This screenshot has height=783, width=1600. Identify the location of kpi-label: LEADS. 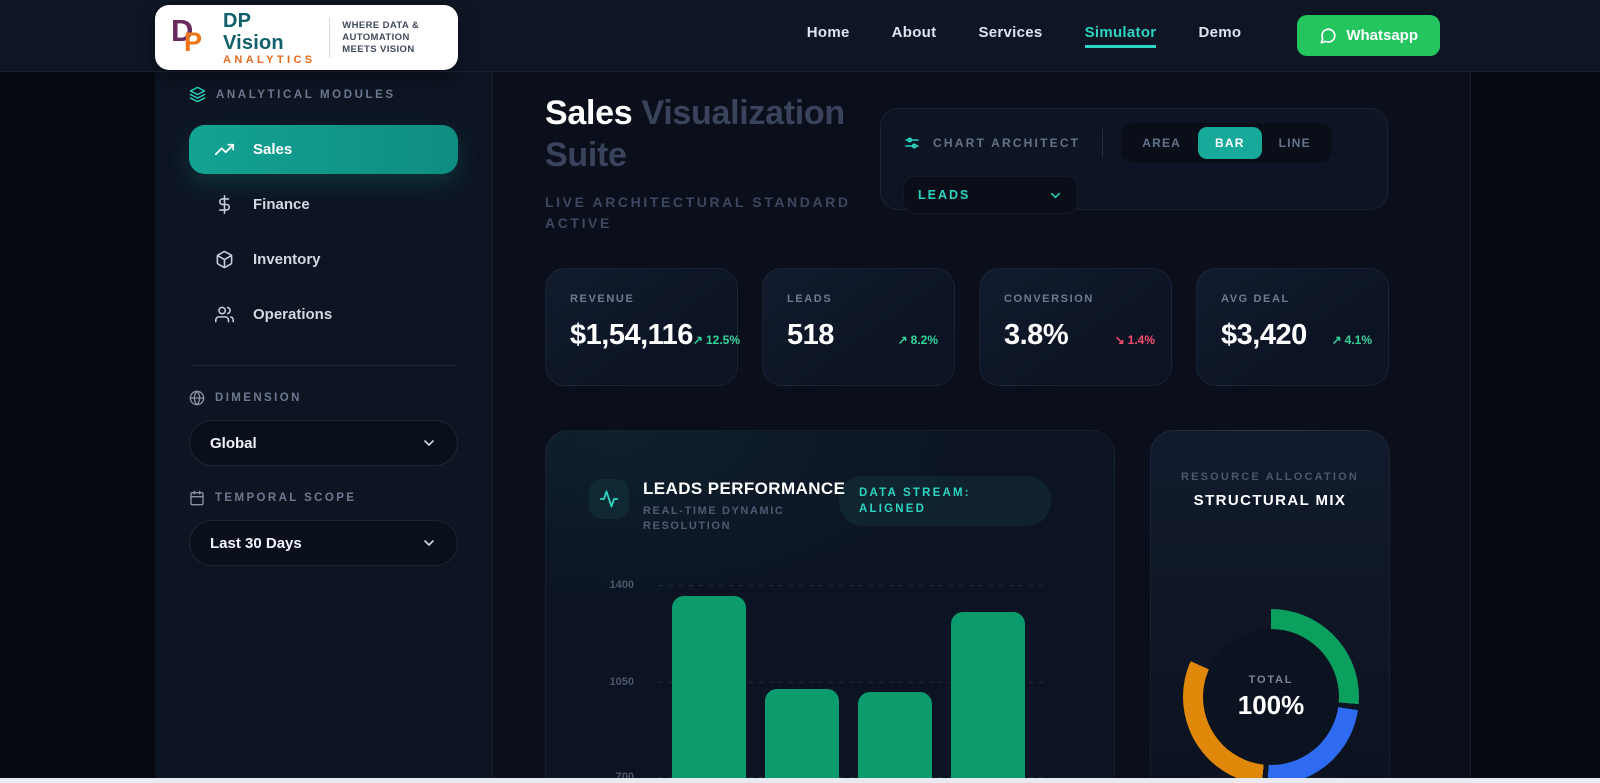
(810, 299).